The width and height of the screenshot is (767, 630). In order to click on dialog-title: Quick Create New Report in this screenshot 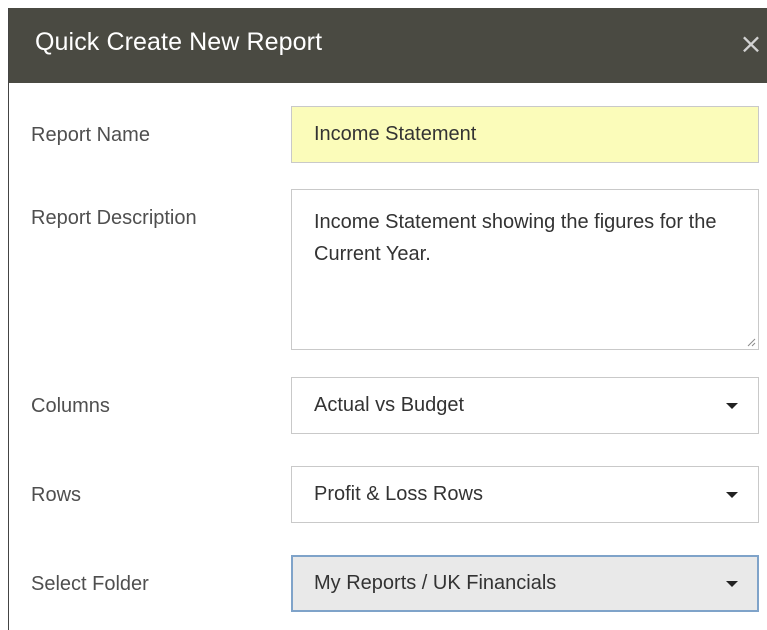, I will do `click(179, 42)`.